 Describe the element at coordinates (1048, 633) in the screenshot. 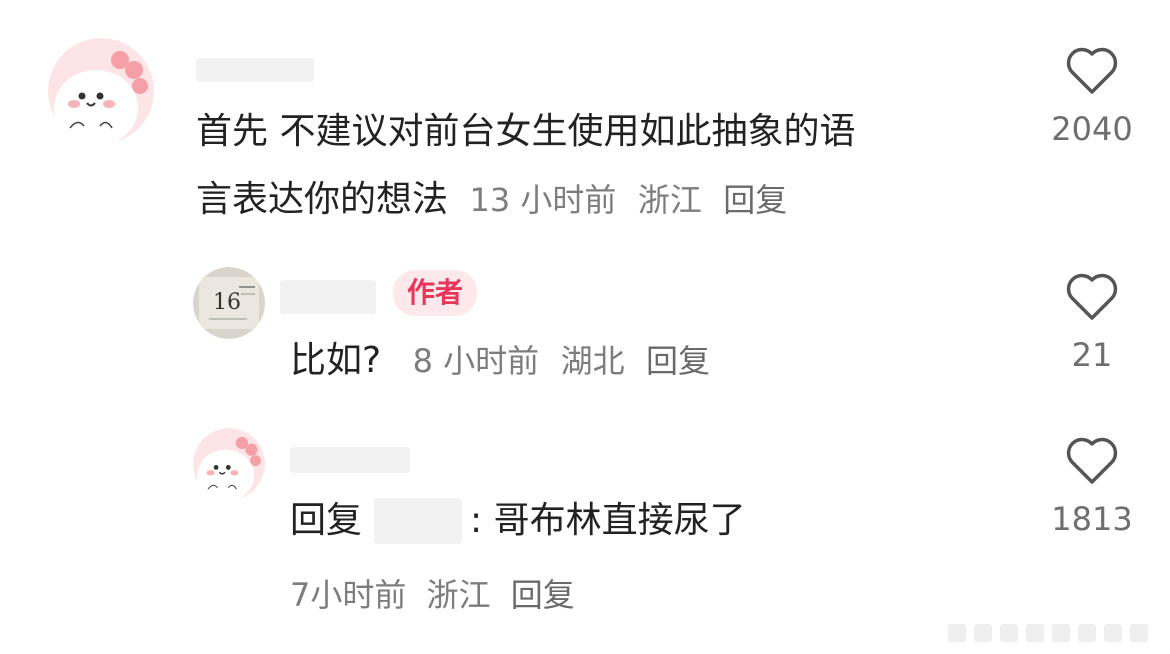

I see `watermark` at that location.